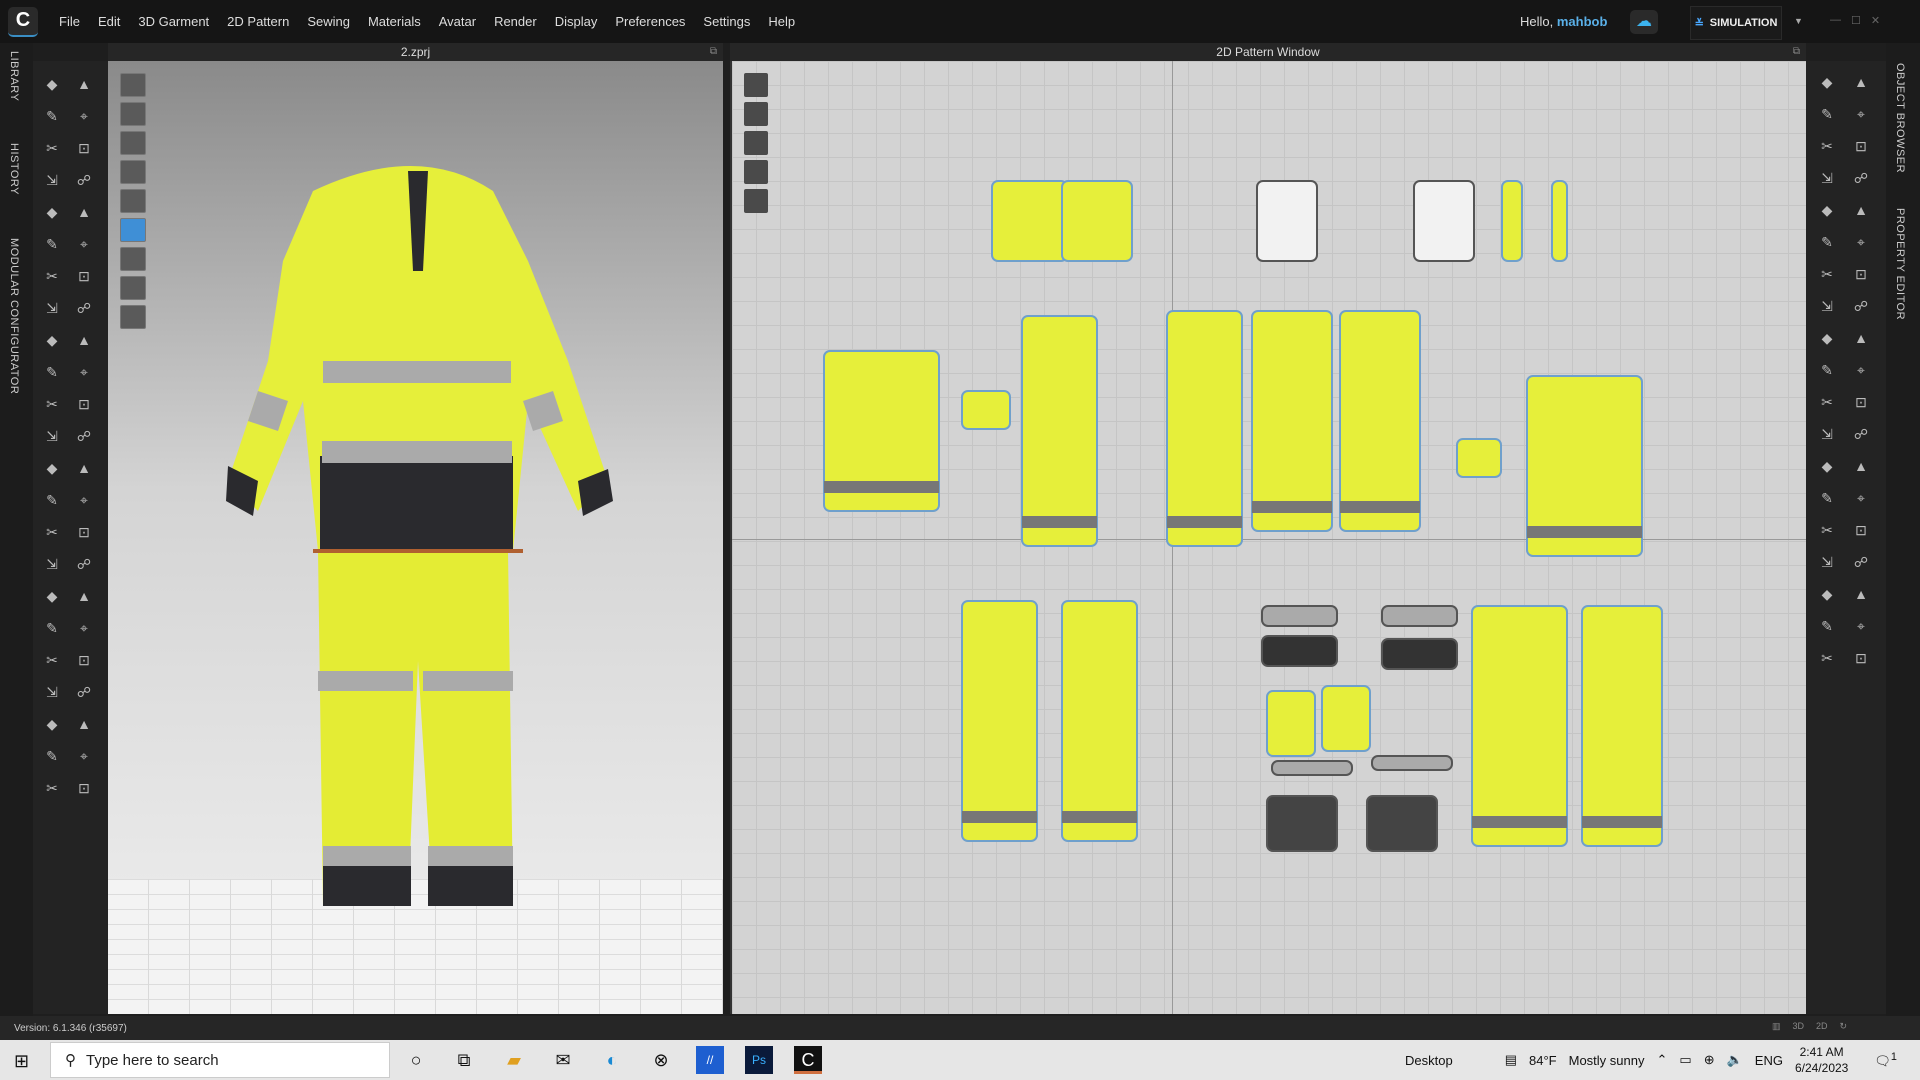 Image resolution: width=1920 pixels, height=1080 pixels. Describe the element at coordinates (69, 21) in the screenshot. I see `menu-file: File` at that location.